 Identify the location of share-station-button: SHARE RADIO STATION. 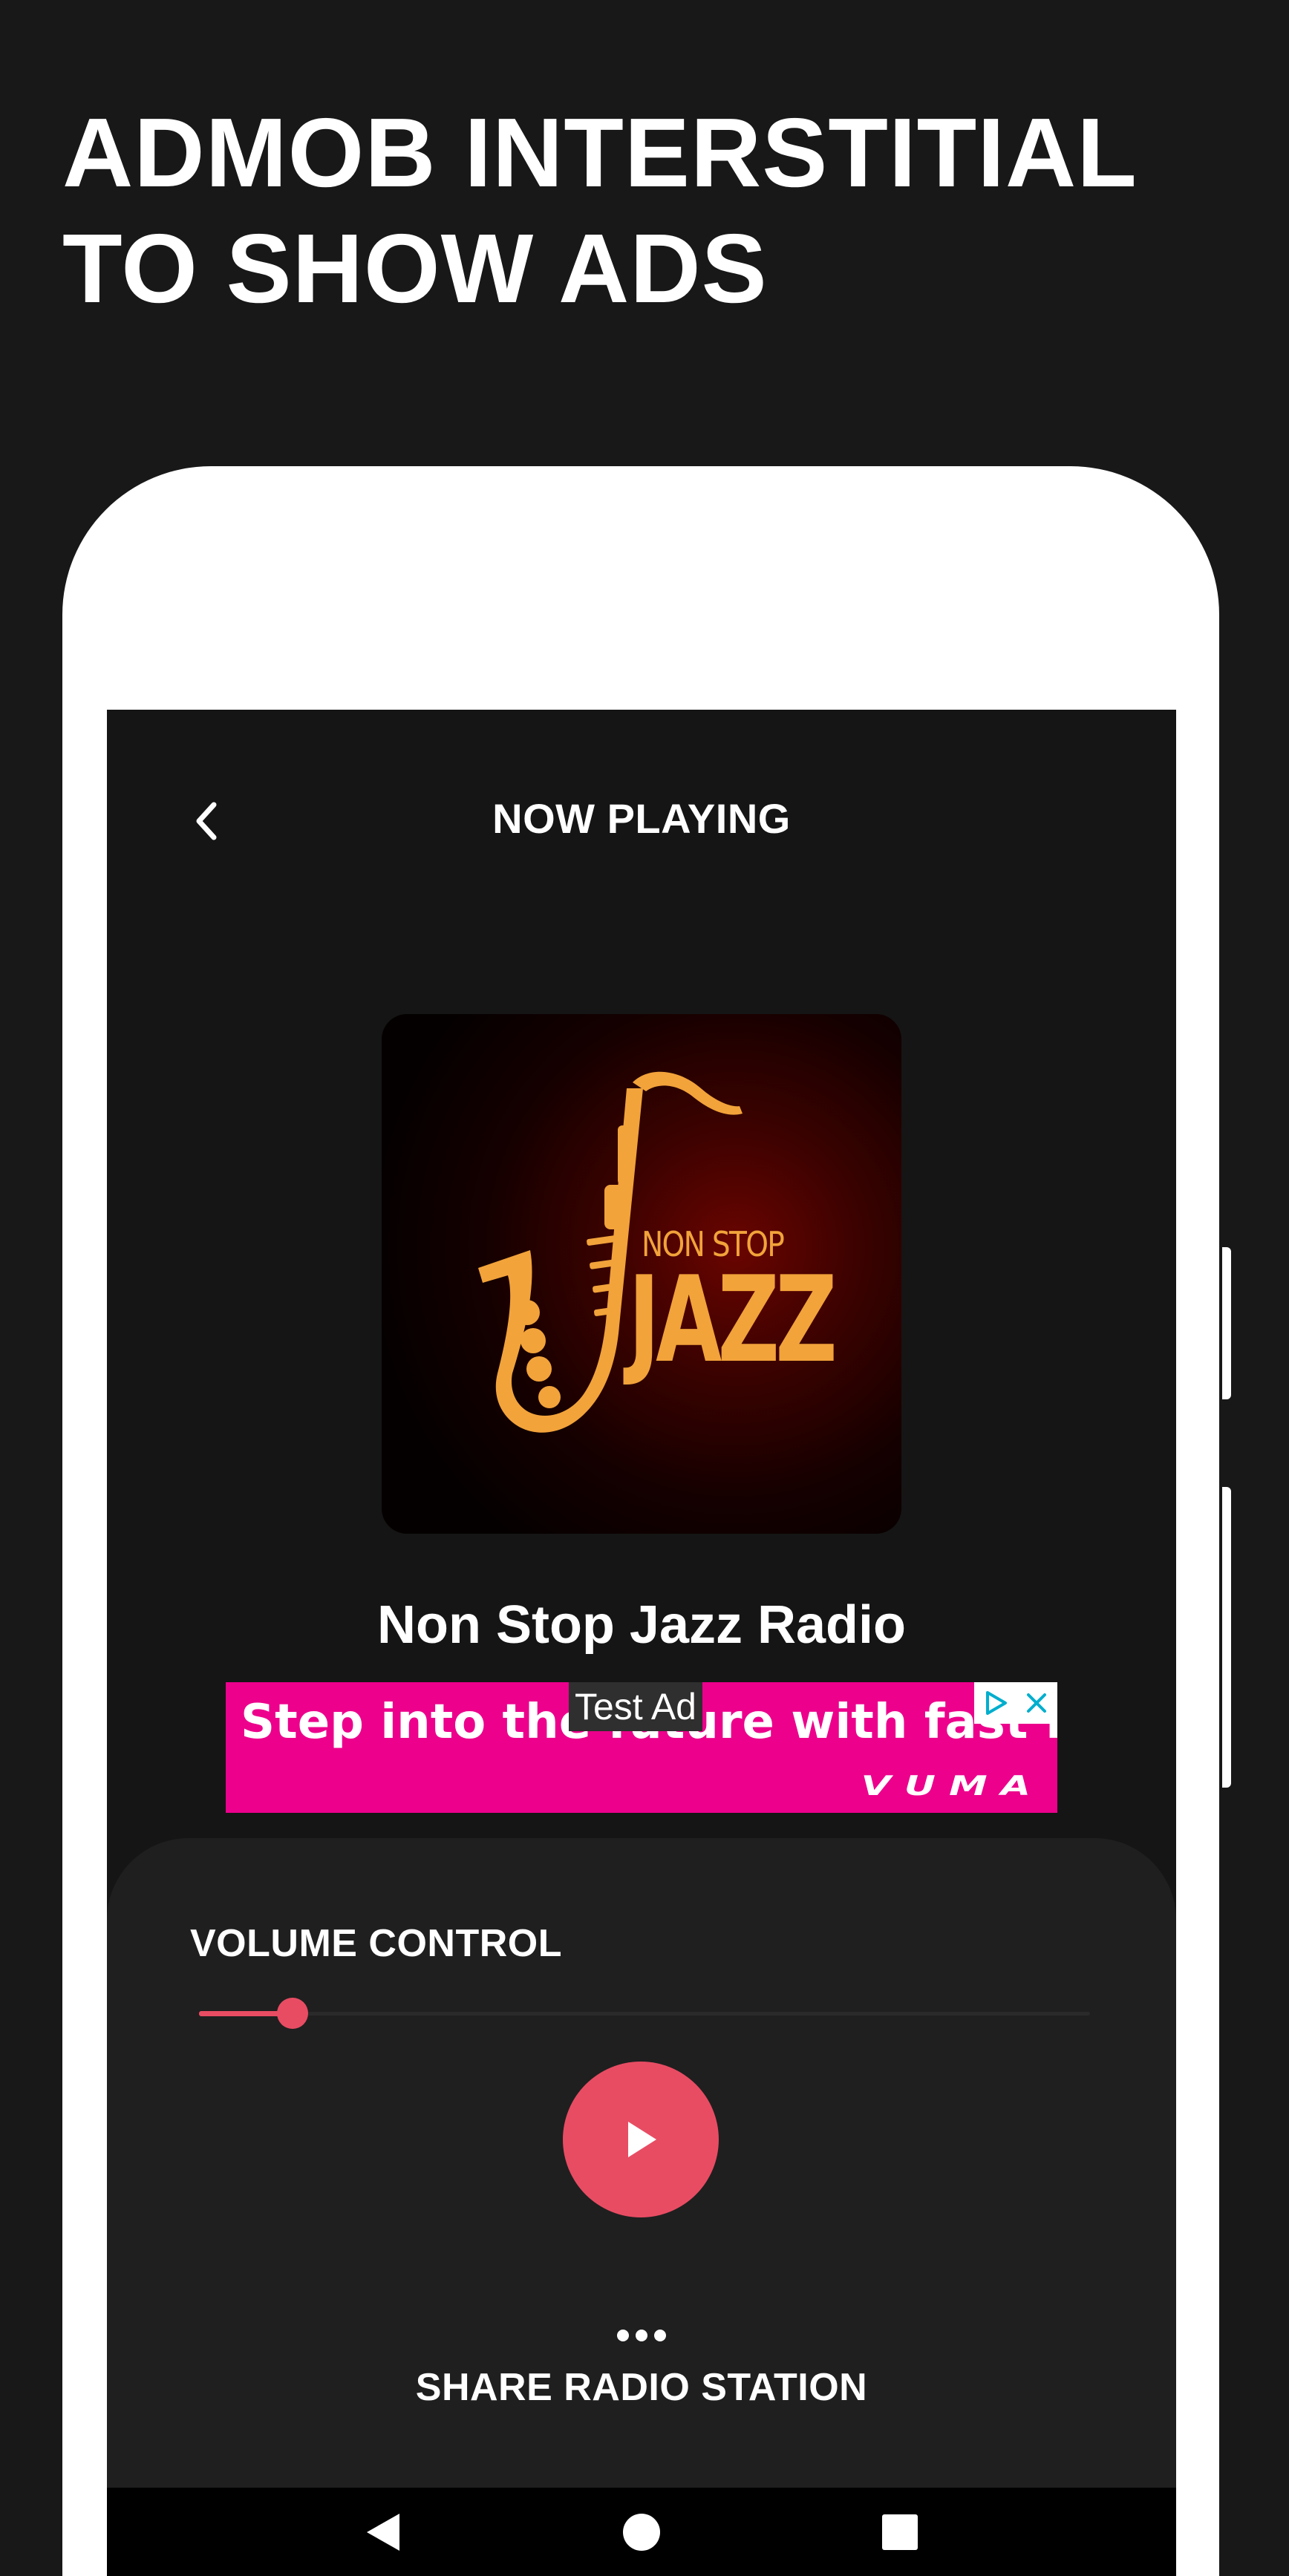
(641, 2372).